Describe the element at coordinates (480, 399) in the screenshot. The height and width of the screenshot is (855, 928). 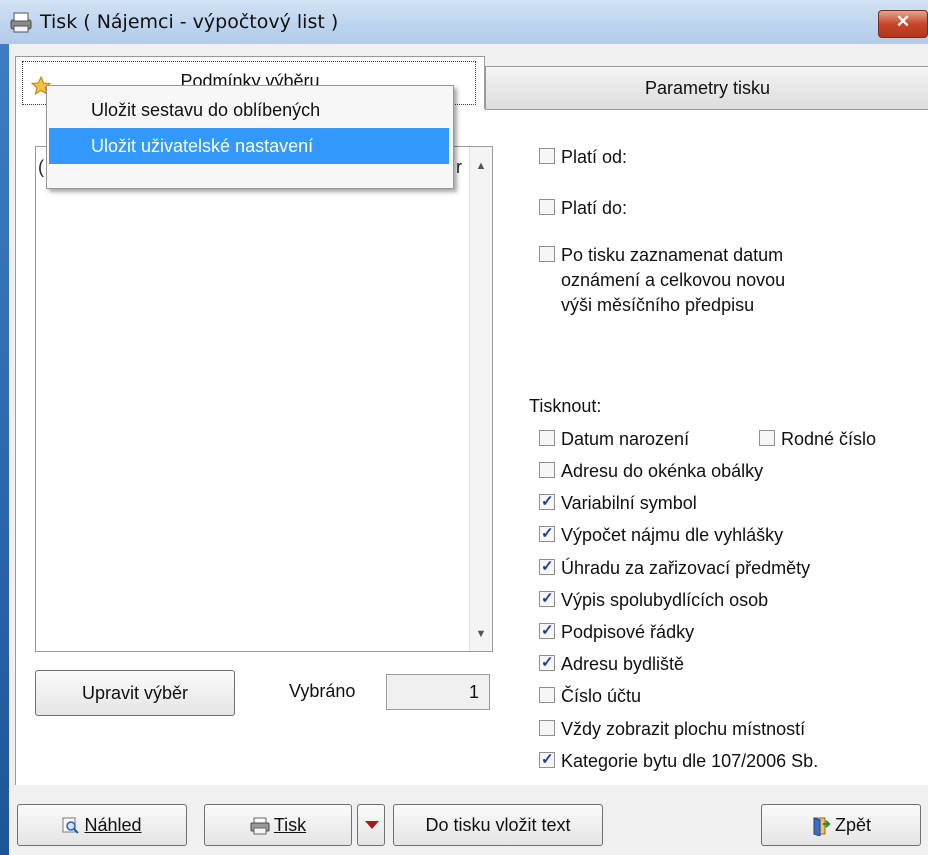
I see `vertical-scrollbar: ▲ ▼` at that location.